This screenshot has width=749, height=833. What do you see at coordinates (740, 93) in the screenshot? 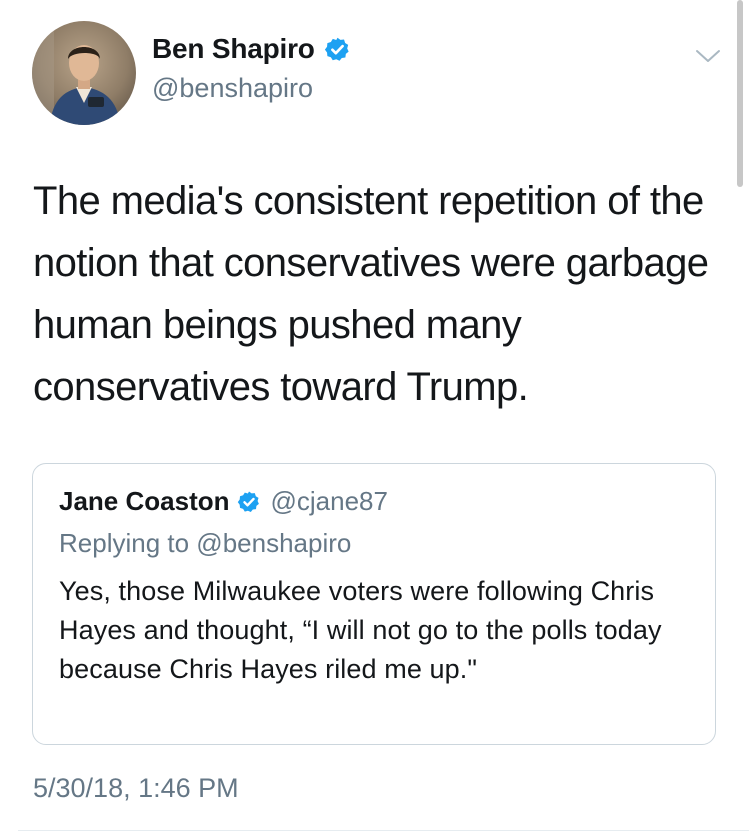
I see `scrollbar` at bounding box center [740, 93].